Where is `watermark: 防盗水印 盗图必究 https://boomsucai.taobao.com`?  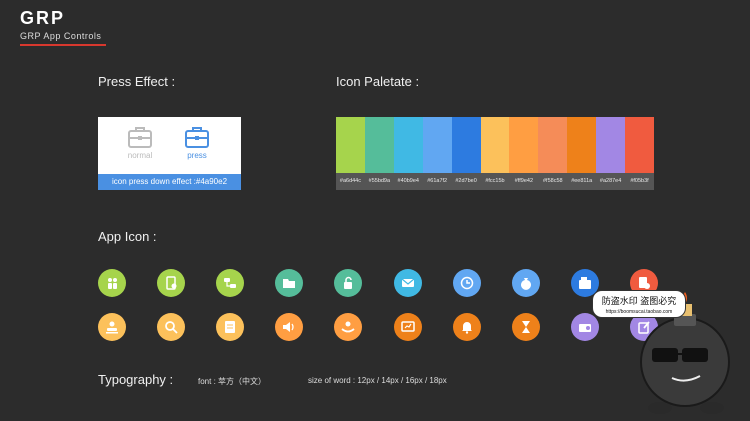 watermark: 防盗水印 盗图必究 https://boomsucai.taobao.com is located at coordinates (670, 355).